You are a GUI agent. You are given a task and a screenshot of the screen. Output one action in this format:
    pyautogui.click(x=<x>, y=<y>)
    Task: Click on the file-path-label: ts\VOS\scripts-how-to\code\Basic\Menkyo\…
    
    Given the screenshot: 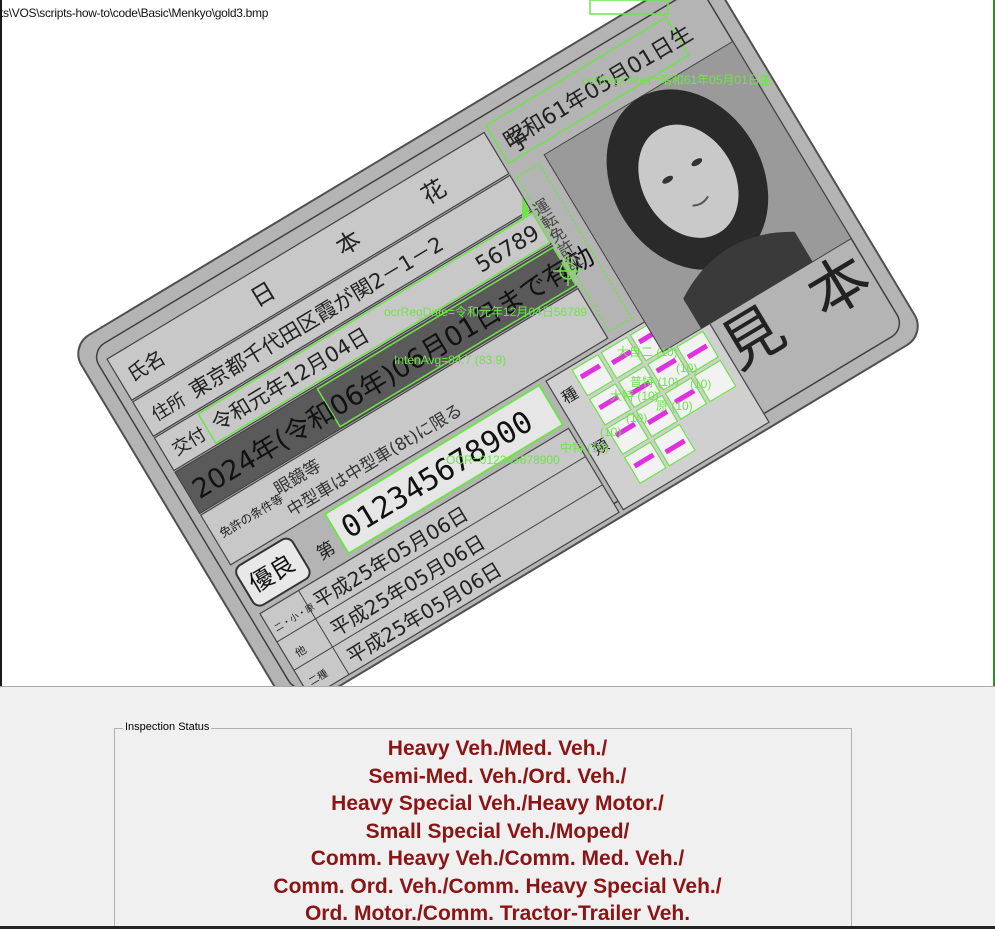 What is the action you would take?
    pyautogui.click(x=134, y=13)
    